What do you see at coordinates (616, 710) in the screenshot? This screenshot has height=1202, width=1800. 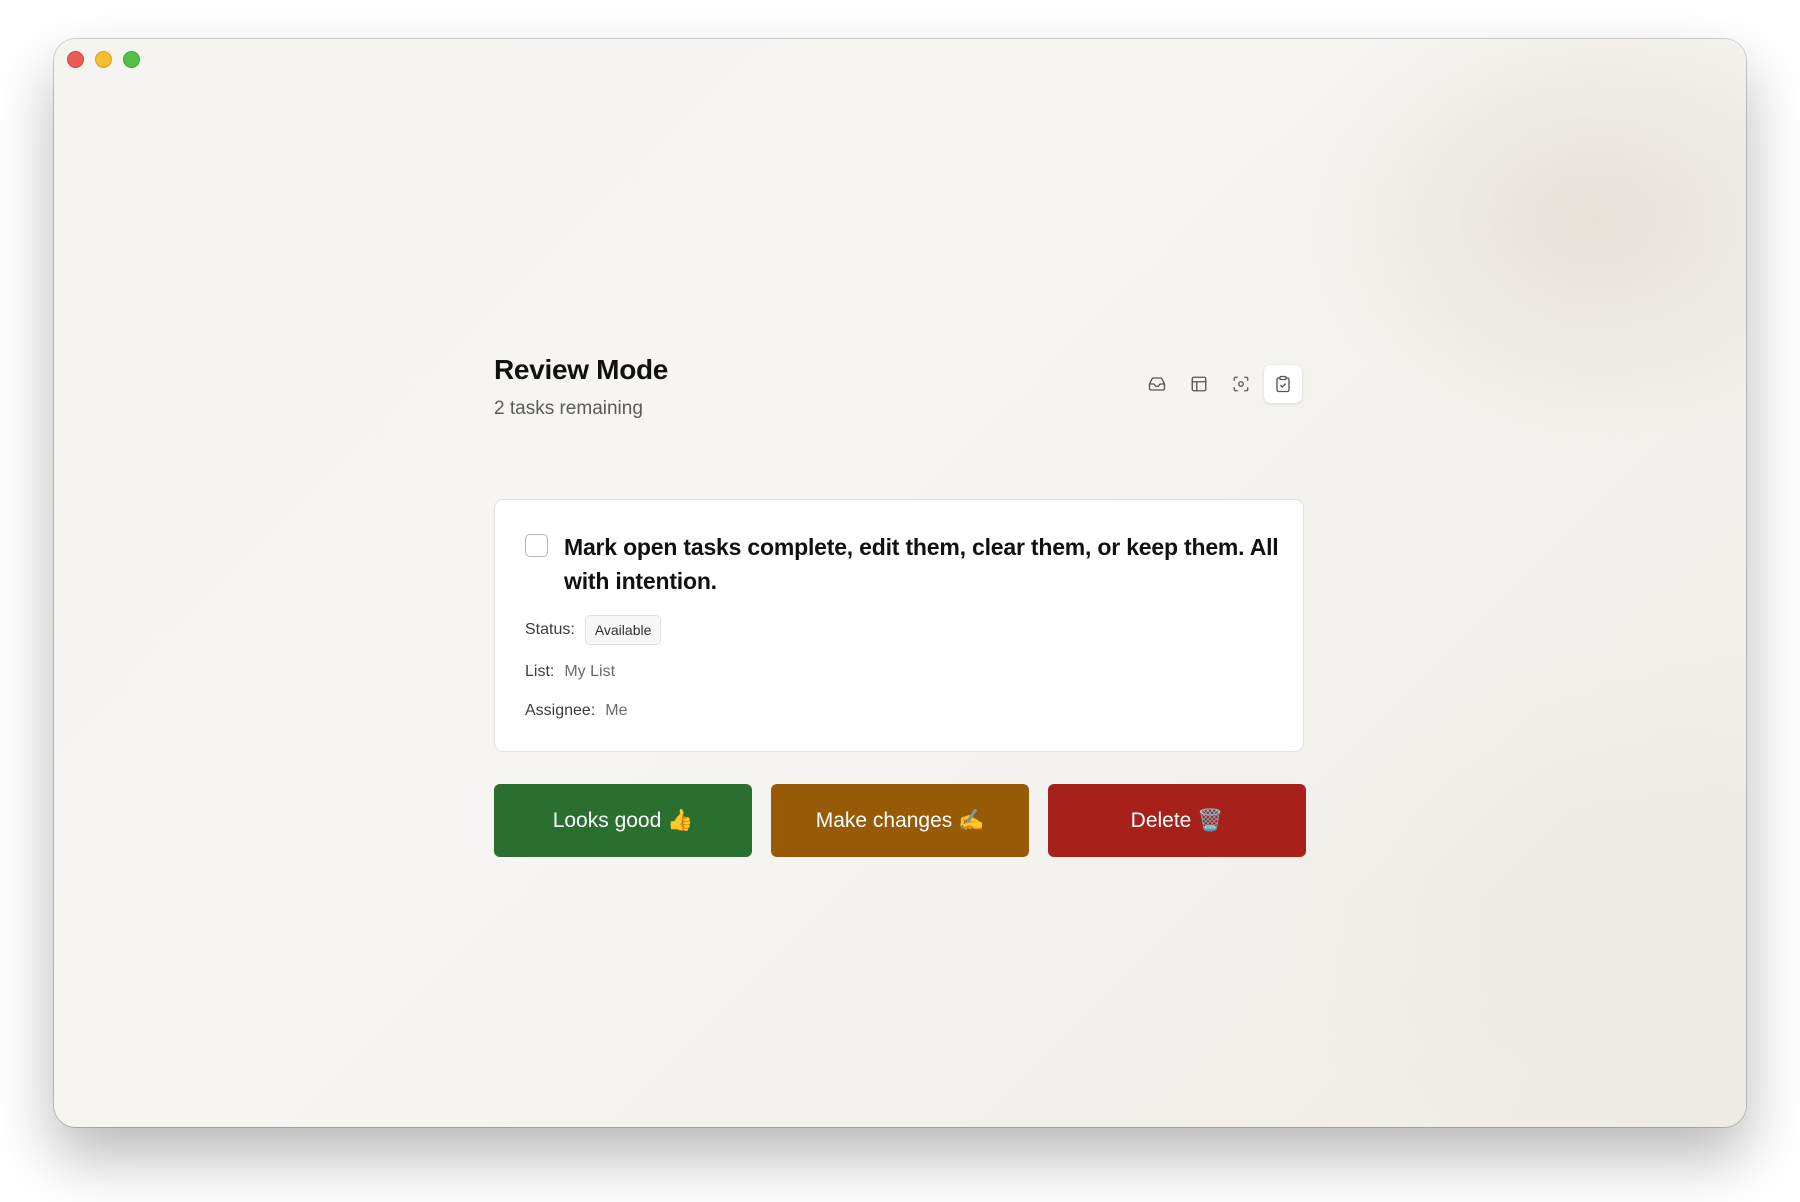 I see `assignee-value: Me` at bounding box center [616, 710].